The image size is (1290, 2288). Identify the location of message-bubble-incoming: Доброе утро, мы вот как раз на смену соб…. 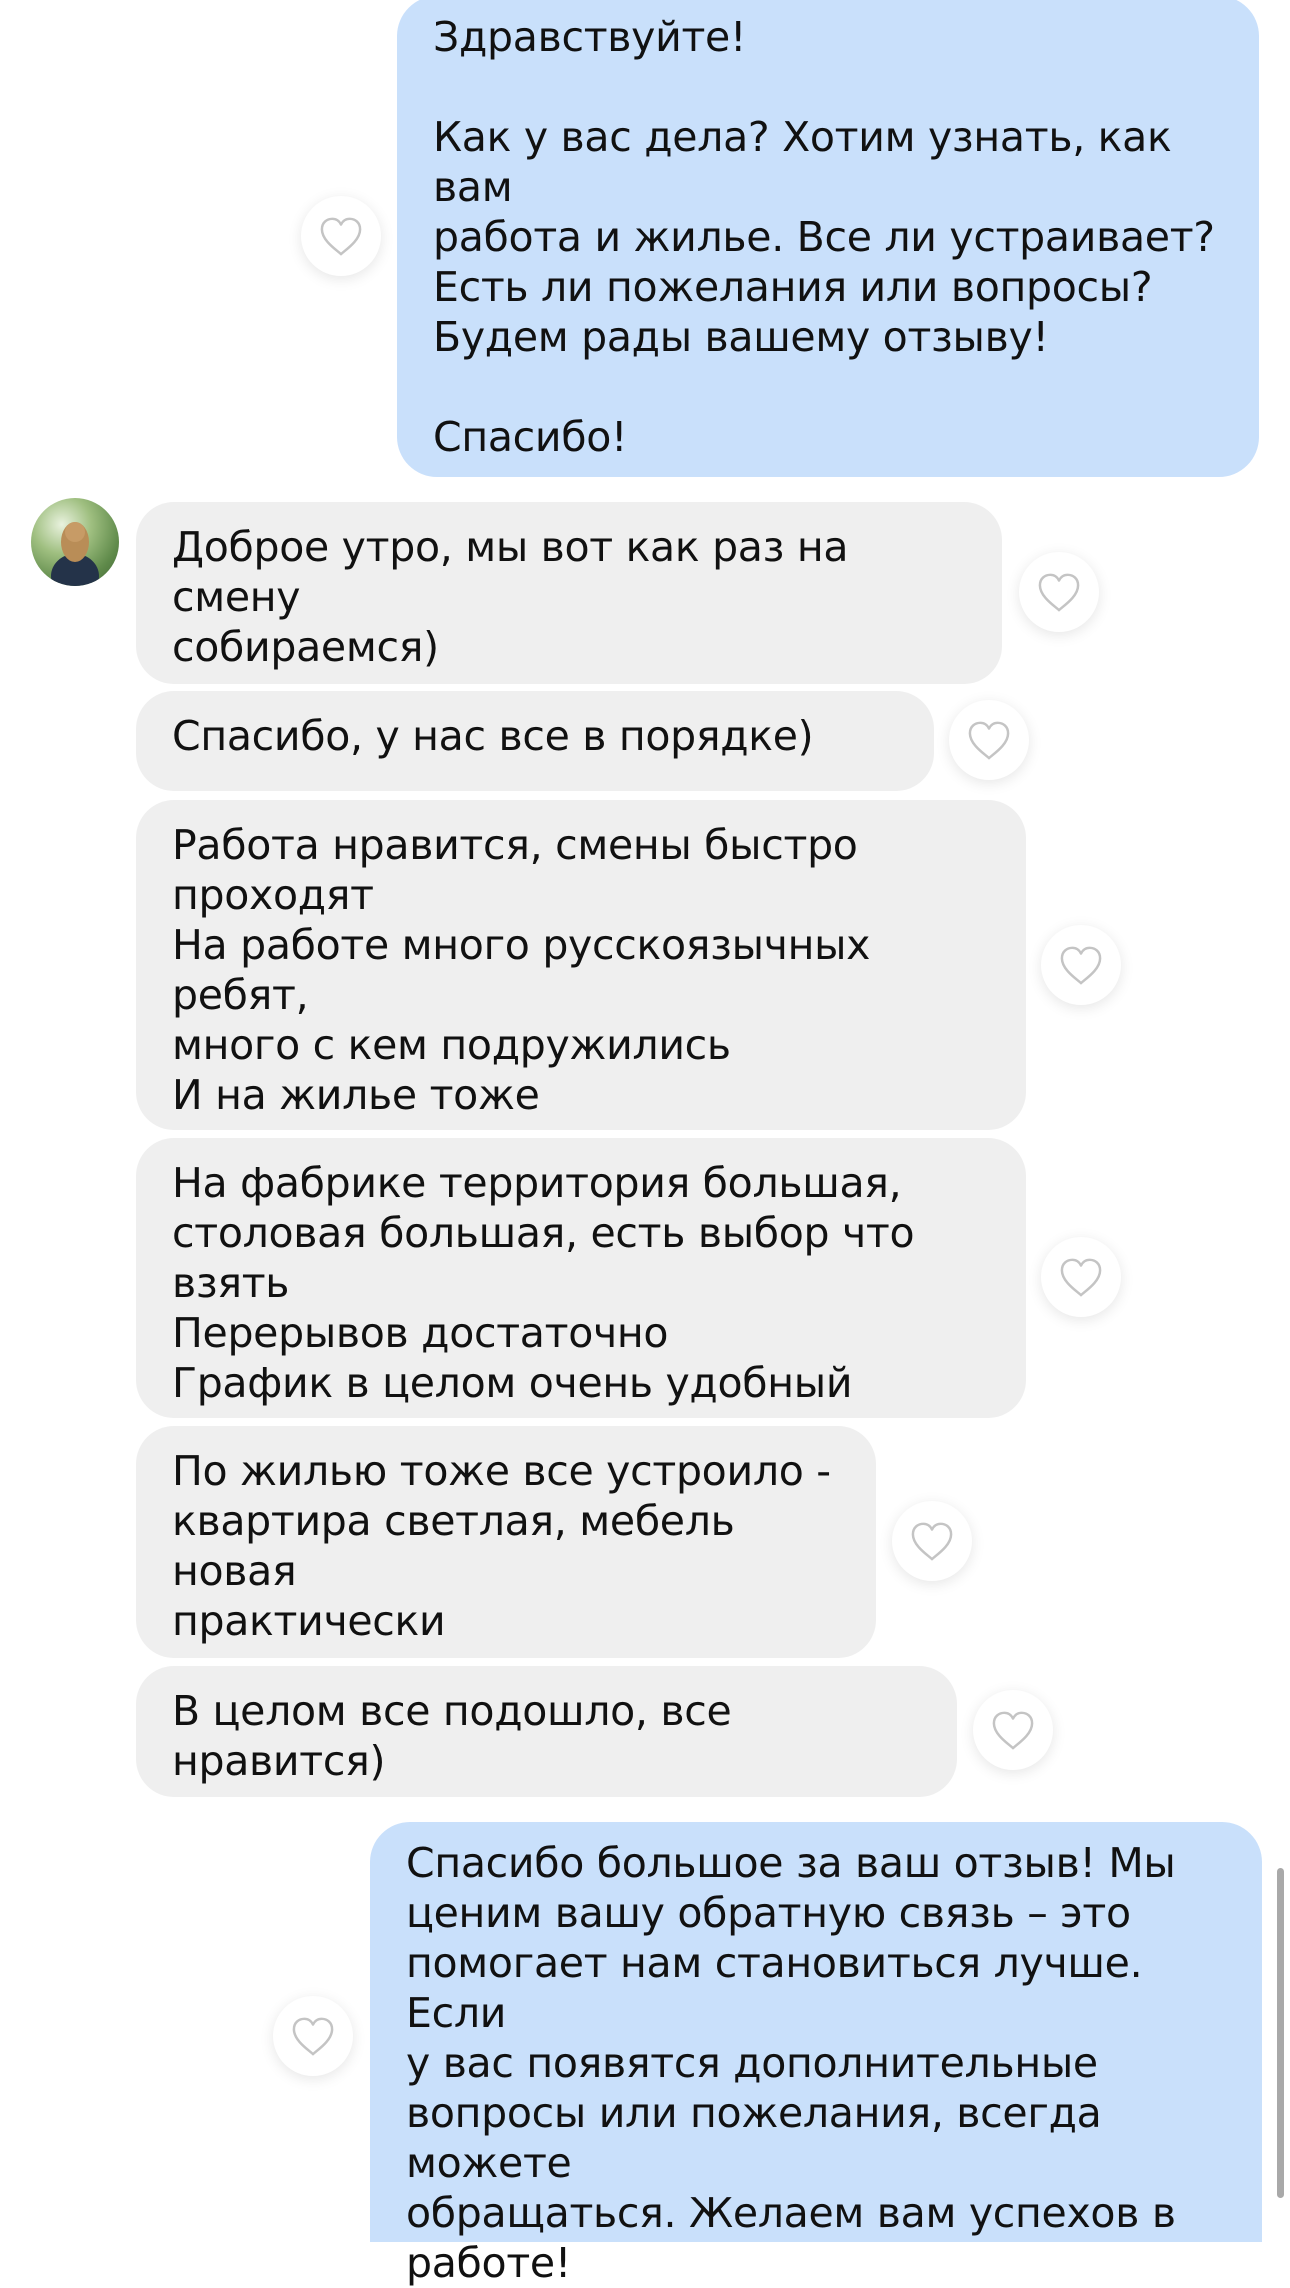
(569, 593).